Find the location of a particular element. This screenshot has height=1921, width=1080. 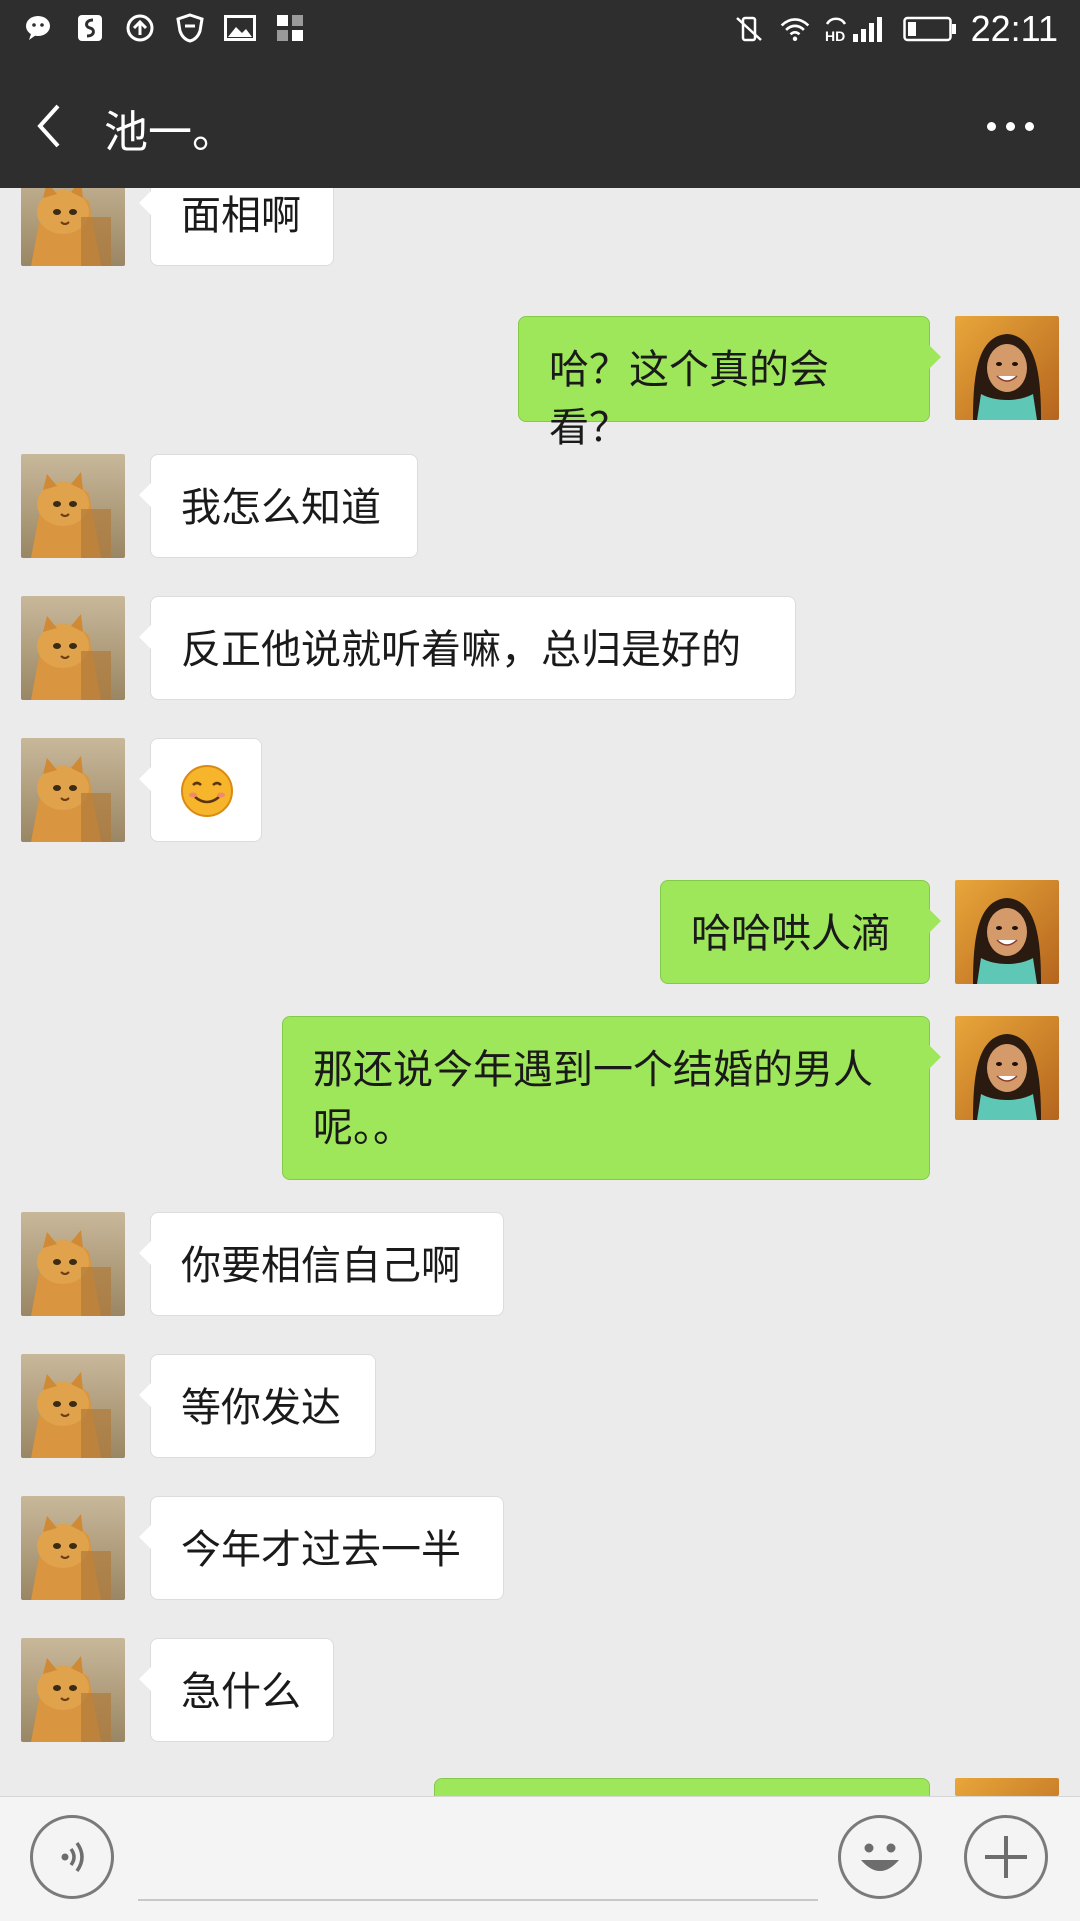

image-icon is located at coordinates (240, 28).